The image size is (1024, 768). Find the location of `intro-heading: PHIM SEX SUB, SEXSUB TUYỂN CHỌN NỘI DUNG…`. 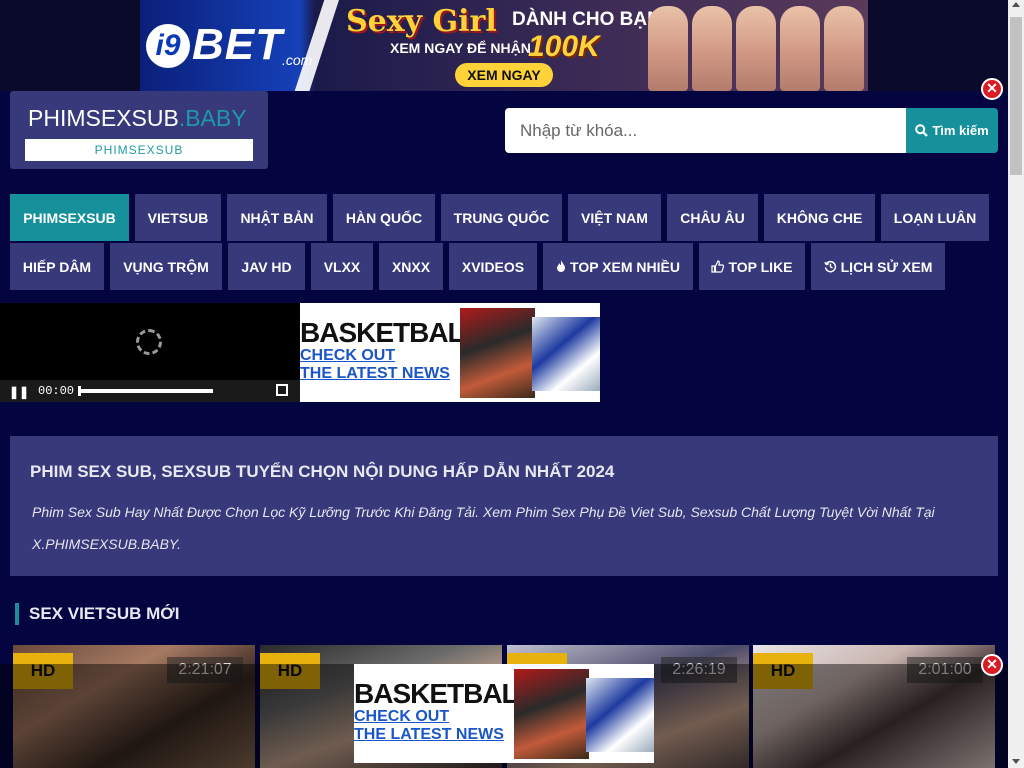

intro-heading: PHIM SEX SUB, SEXSUB TUYỂN CHỌN NỘI DUNG… is located at coordinates (322, 471).